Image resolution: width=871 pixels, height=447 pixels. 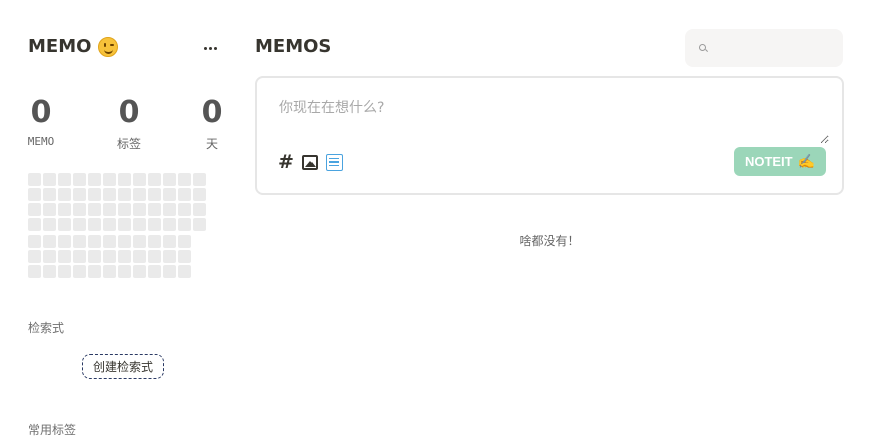 What do you see at coordinates (286, 162) in the screenshot?
I see `hash-icon: #` at bounding box center [286, 162].